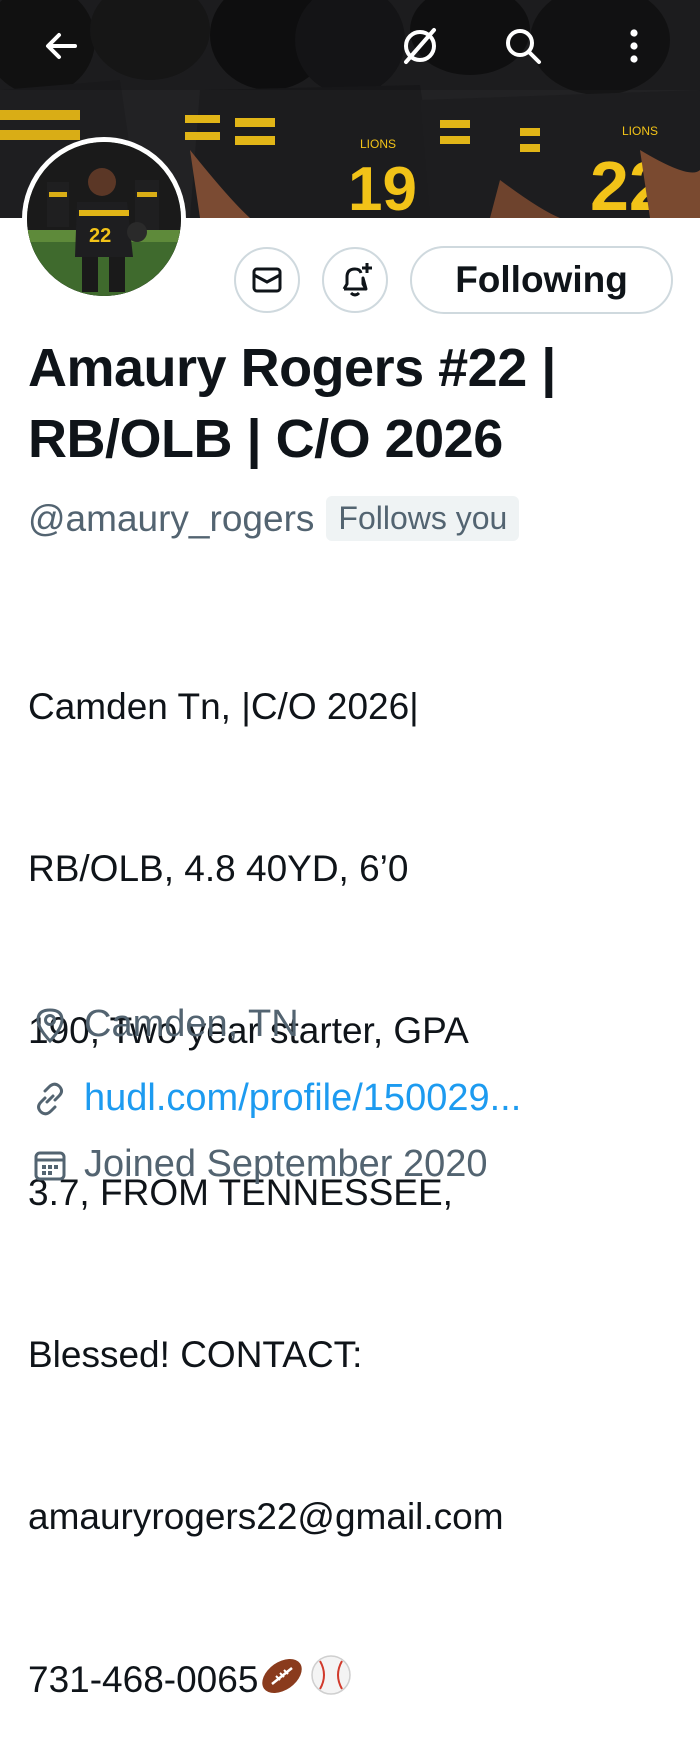 This screenshot has width=700, height=1761. I want to click on block-button, so click(420, 46).